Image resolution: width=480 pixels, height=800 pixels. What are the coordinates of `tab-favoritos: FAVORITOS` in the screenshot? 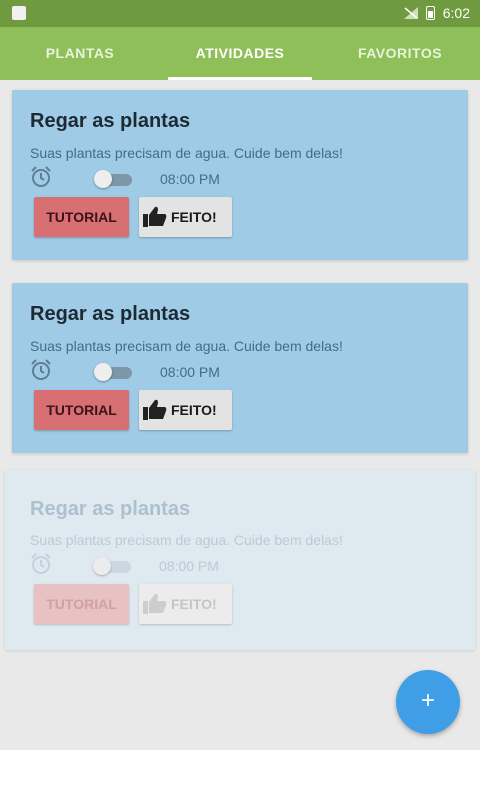 It's located at (400, 53).